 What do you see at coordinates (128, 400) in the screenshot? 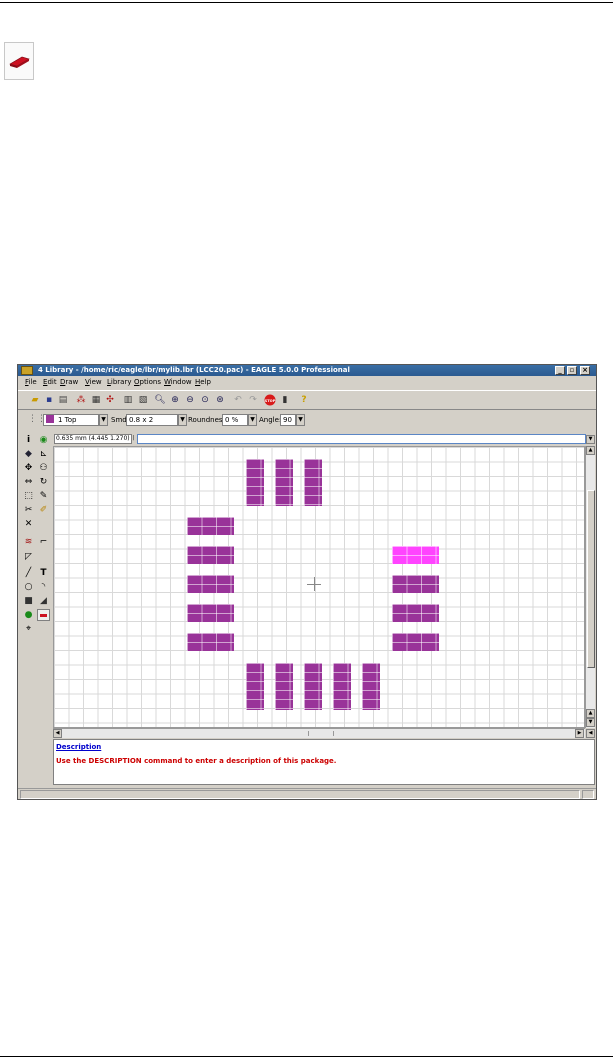
I see `board-icon: ▥` at bounding box center [128, 400].